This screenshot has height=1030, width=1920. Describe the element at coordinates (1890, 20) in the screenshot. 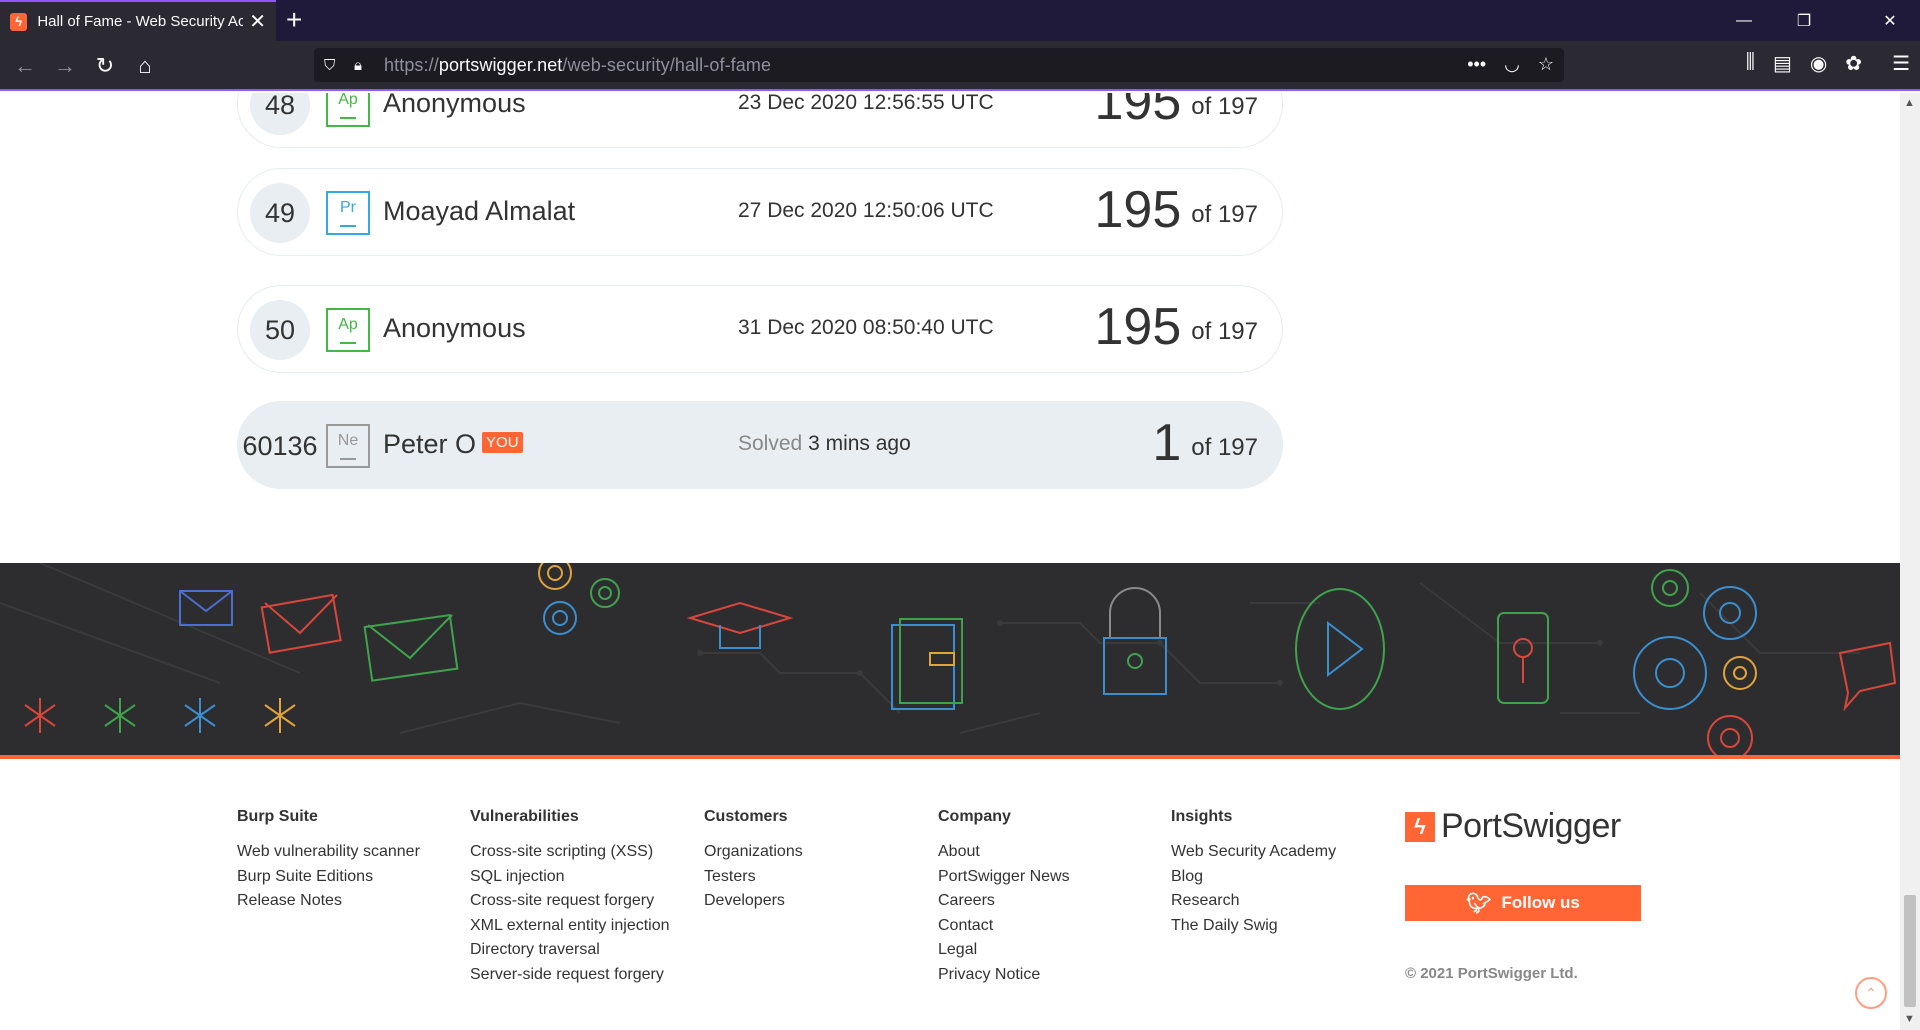

I see `close-window-button: ✕` at that location.